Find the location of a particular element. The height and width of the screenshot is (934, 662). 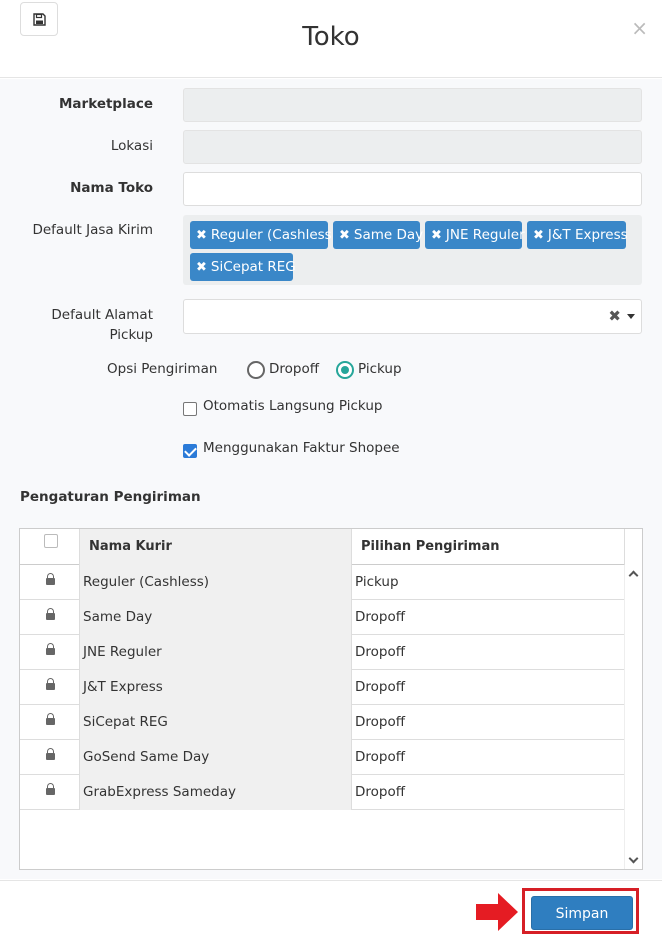

row-kurir: GoSend Same Day is located at coordinates (216, 757).